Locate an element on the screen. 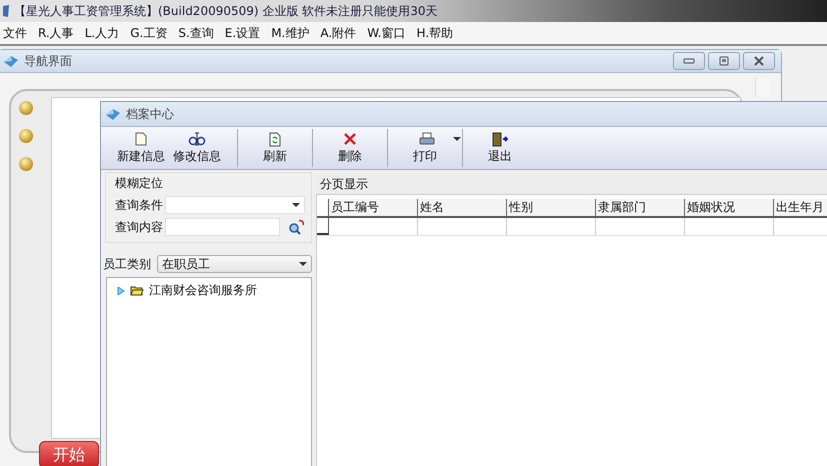  minimize-button is located at coordinates (689, 61).